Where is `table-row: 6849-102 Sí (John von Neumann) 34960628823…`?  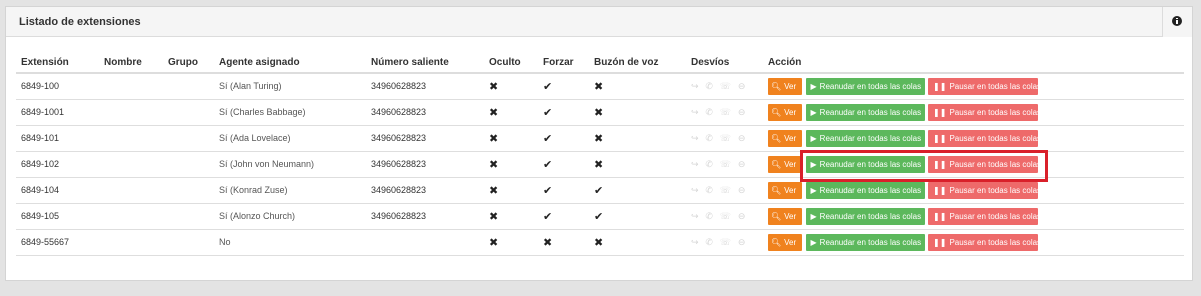 table-row: 6849-102 Sí (John von Neumann) 34960628823… is located at coordinates (600, 164).